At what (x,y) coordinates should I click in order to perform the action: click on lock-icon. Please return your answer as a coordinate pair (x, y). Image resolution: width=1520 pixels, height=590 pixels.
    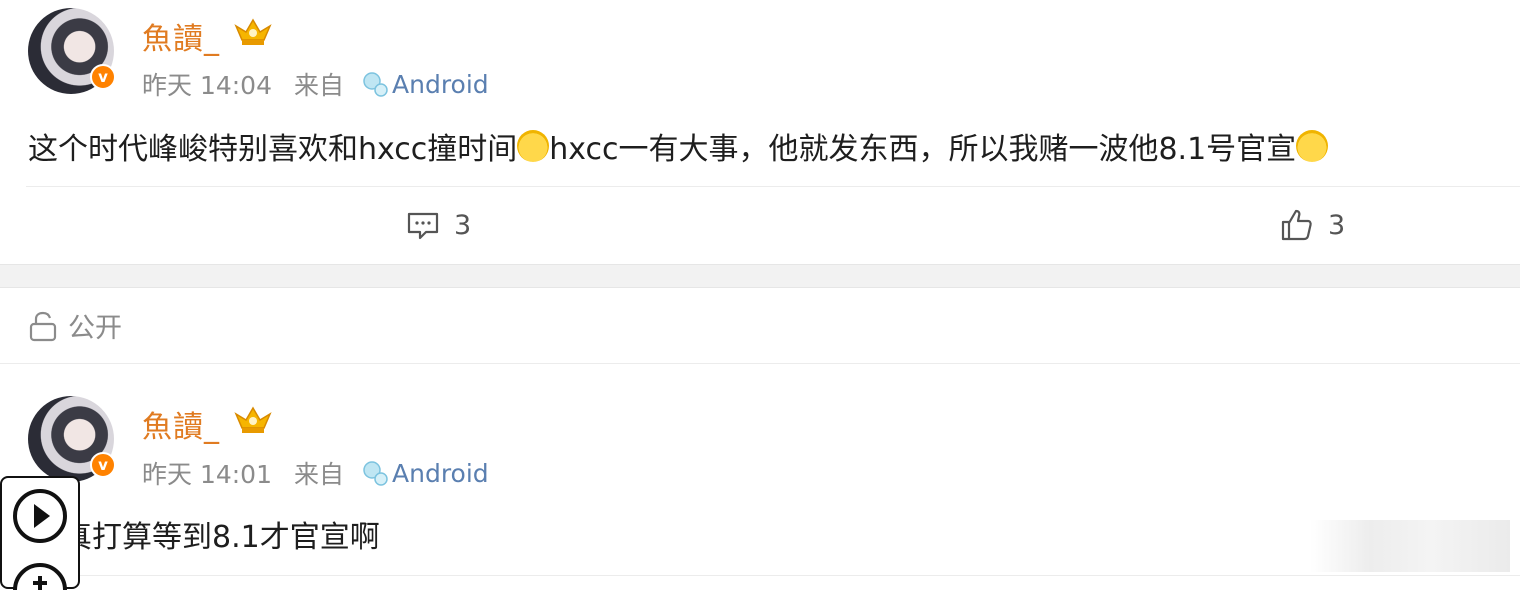
    Looking at the image, I should click on (43, 326).